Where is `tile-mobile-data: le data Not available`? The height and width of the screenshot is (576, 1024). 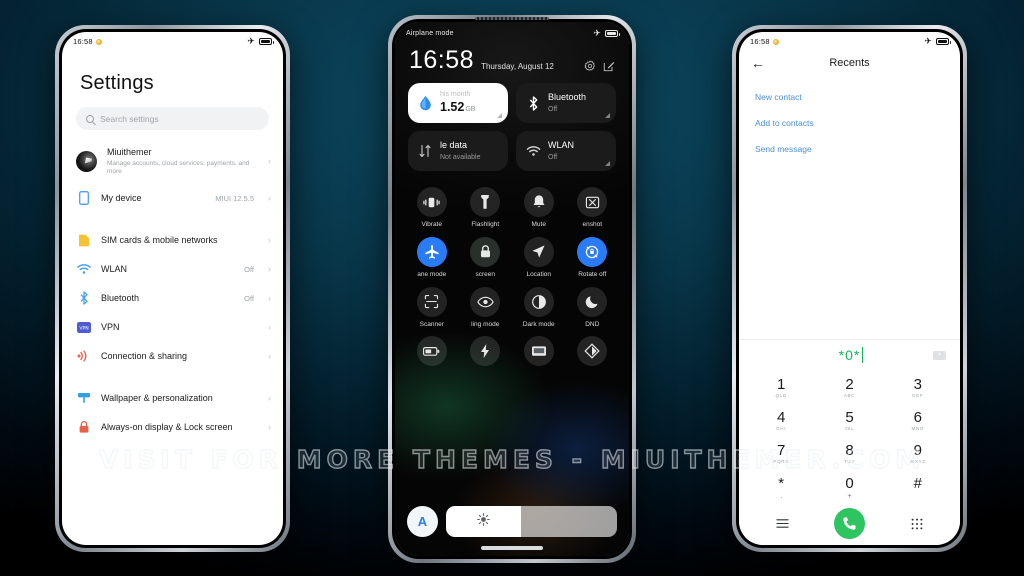 tile-mobile-data: le data Not available is located at coordinates (458, 151).